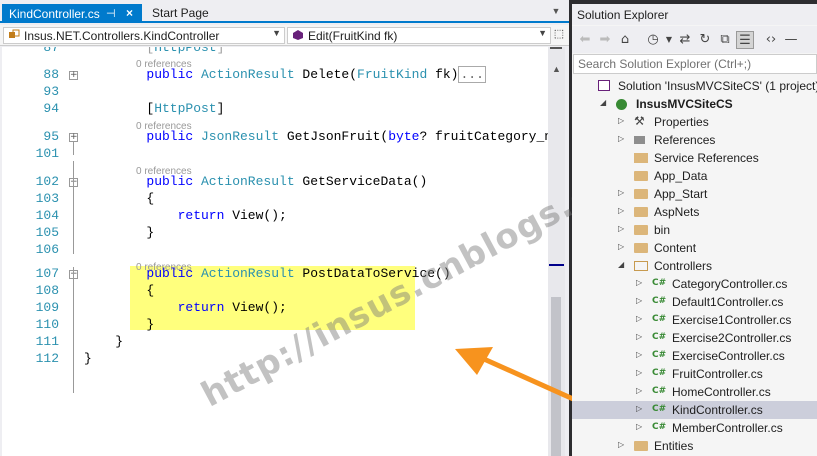 This screenshot has height=456, width=817. I want to click on tree-node-controllers: ◢ Controllers, so click(694, 266).